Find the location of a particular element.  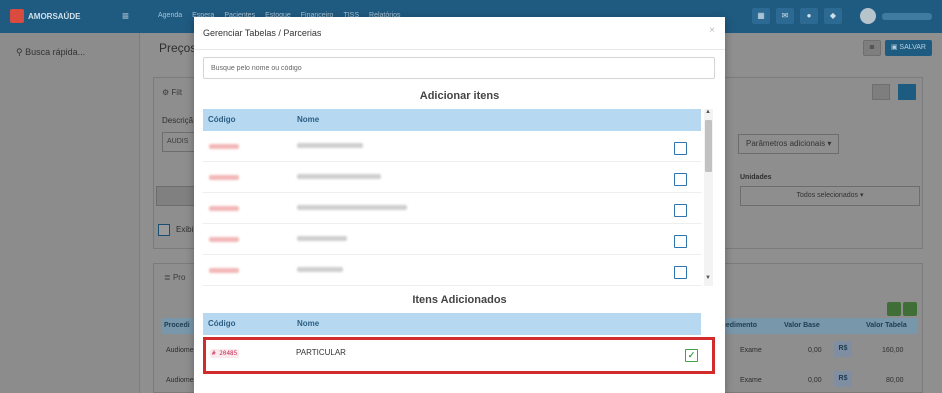

col-procedure-type: cedimento is located at coordinates (740, 325).